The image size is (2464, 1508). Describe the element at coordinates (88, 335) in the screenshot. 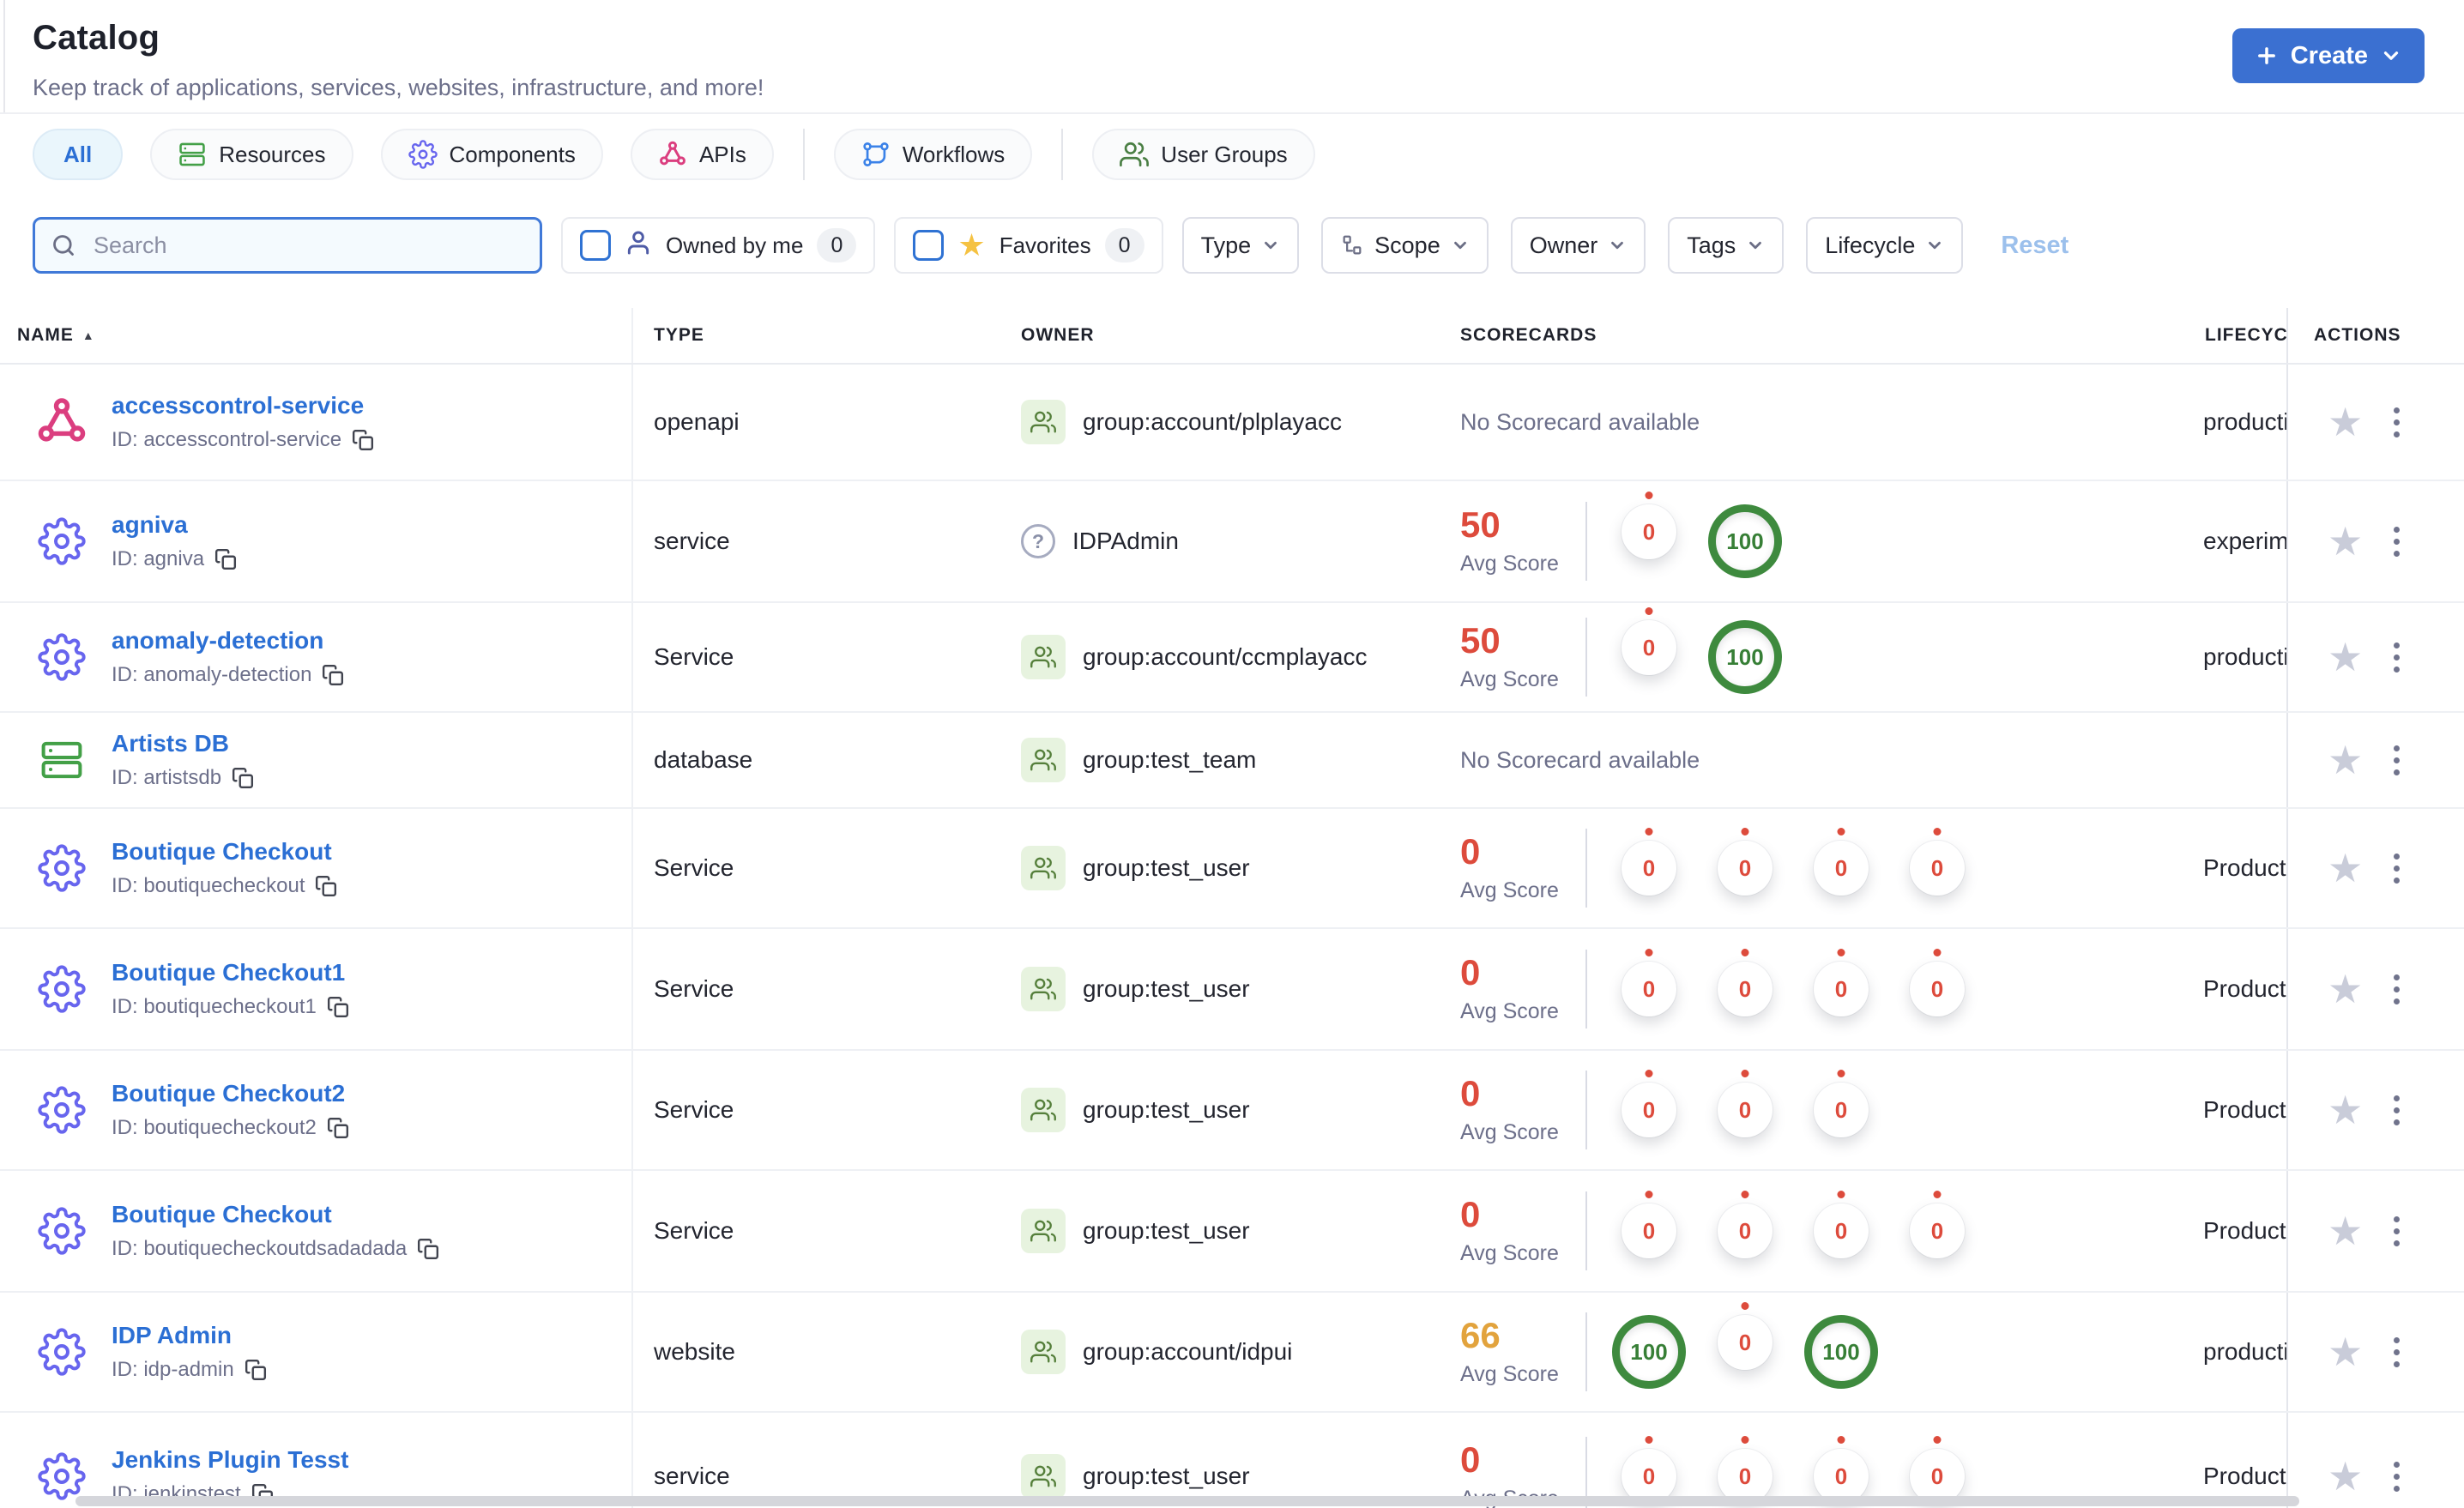

I see `sort-asc-icon: ▲` at that location.